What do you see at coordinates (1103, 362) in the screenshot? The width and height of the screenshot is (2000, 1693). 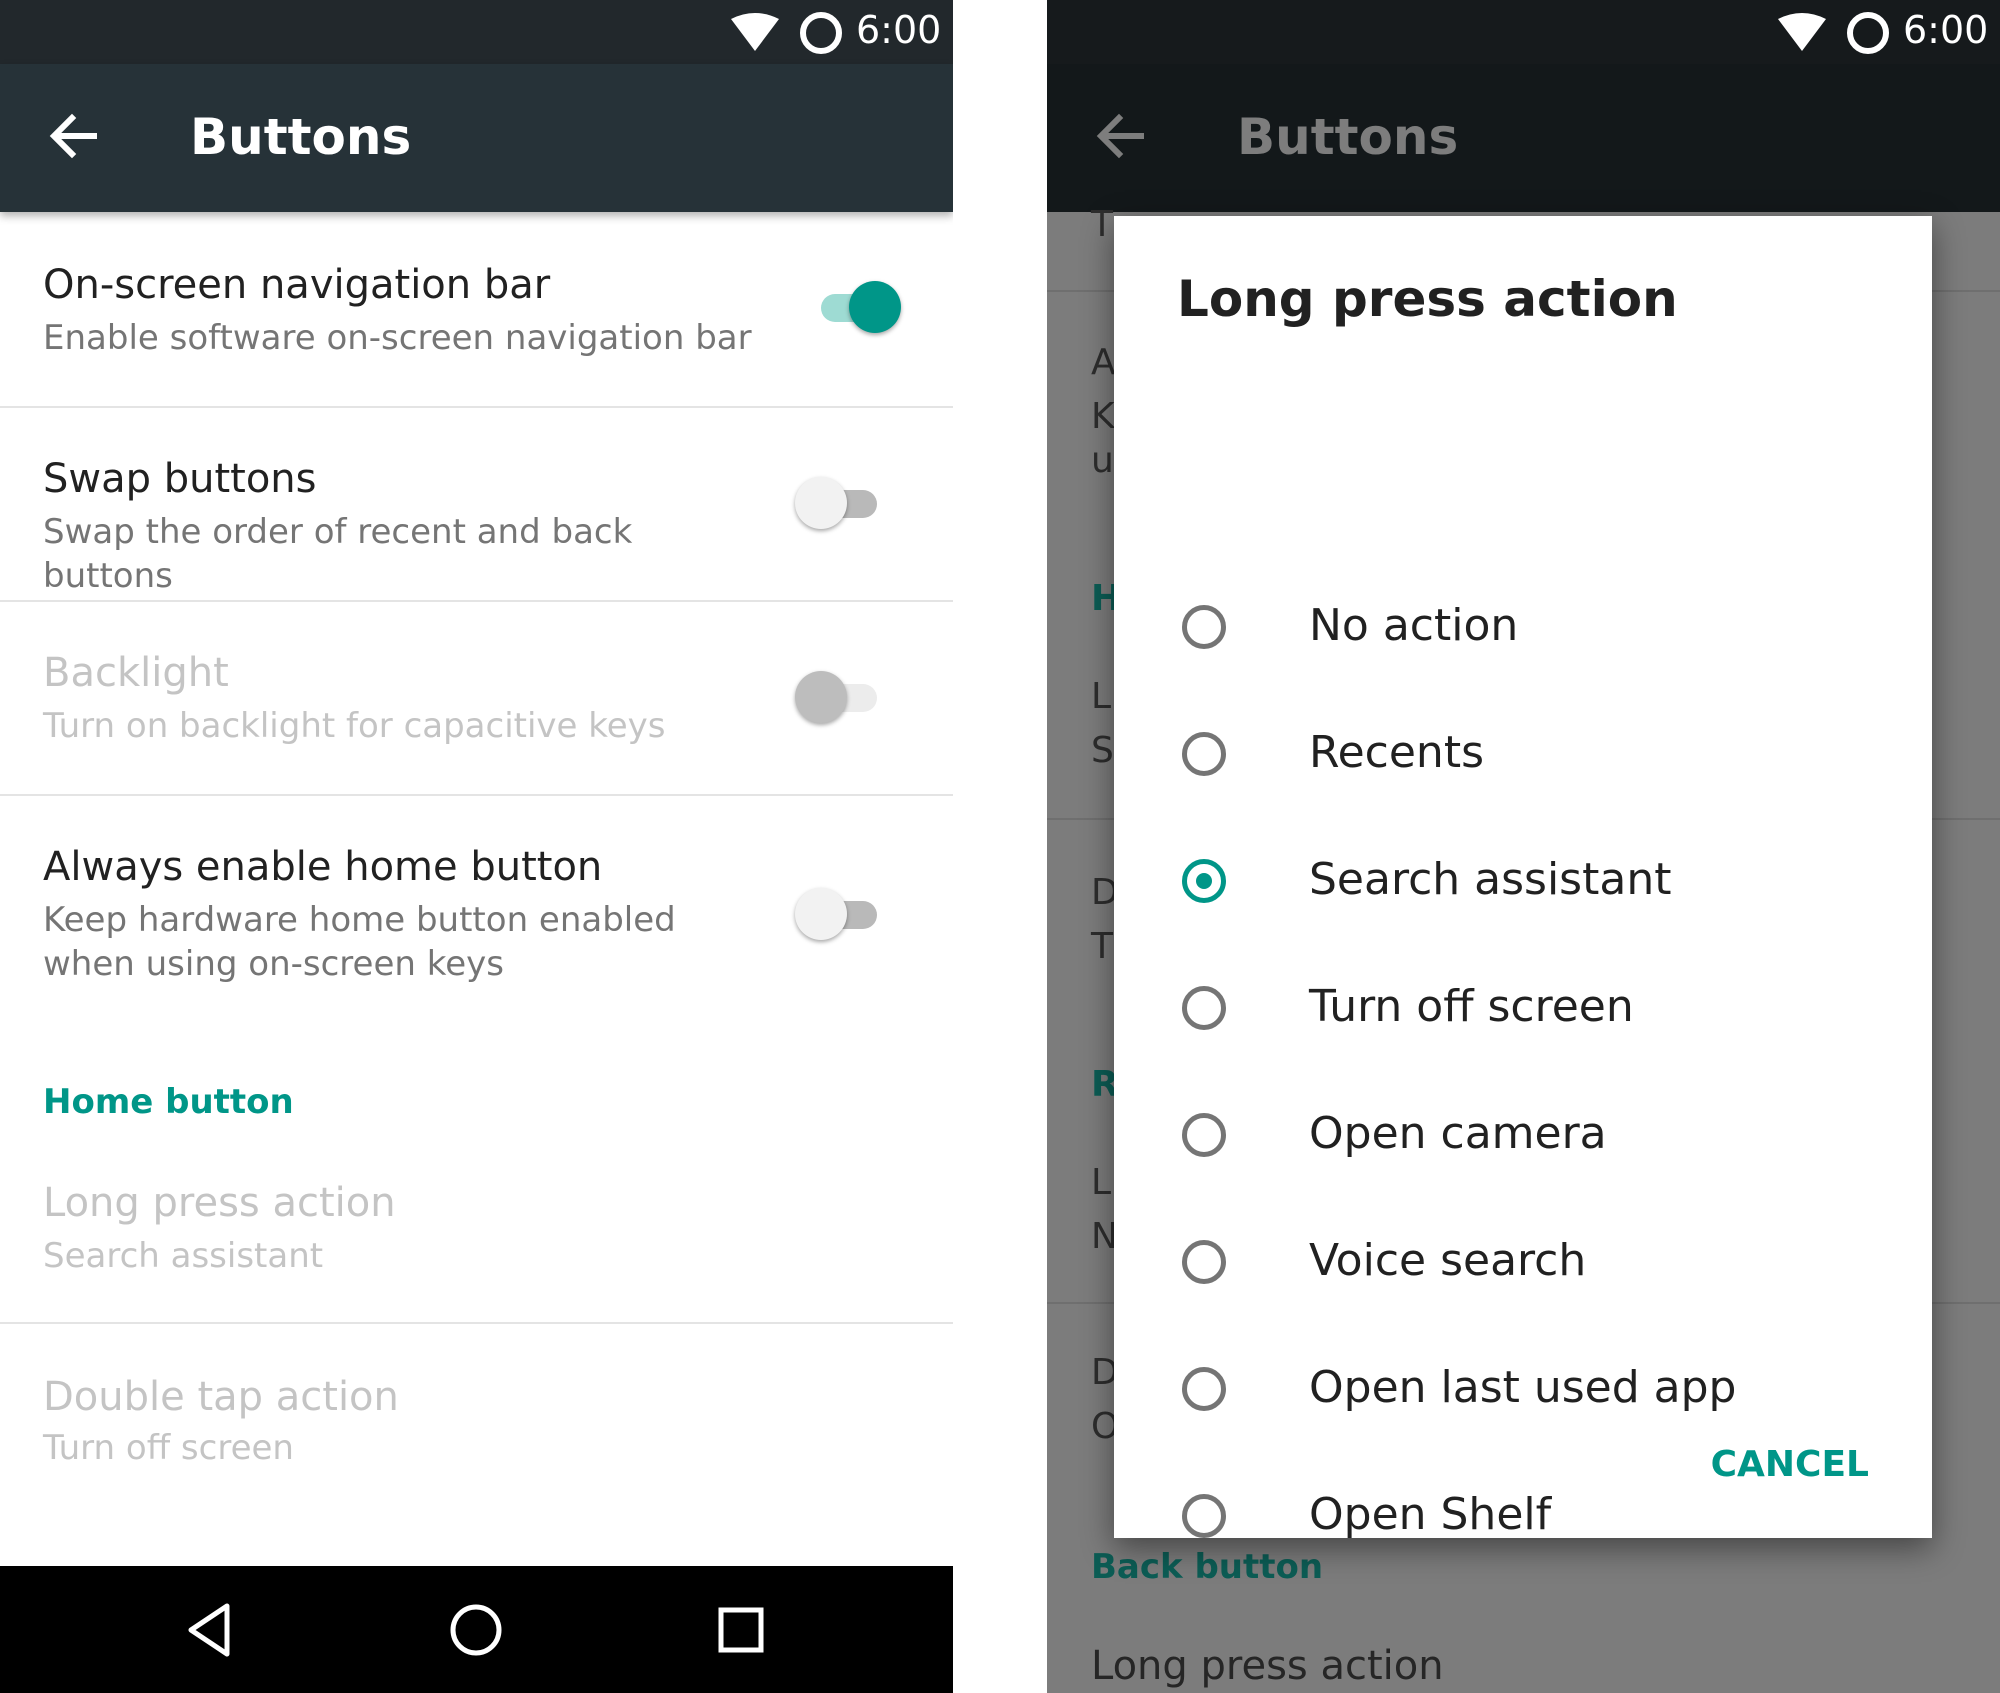 I see `background-fragment: A` at bounding box center [1103, 362].